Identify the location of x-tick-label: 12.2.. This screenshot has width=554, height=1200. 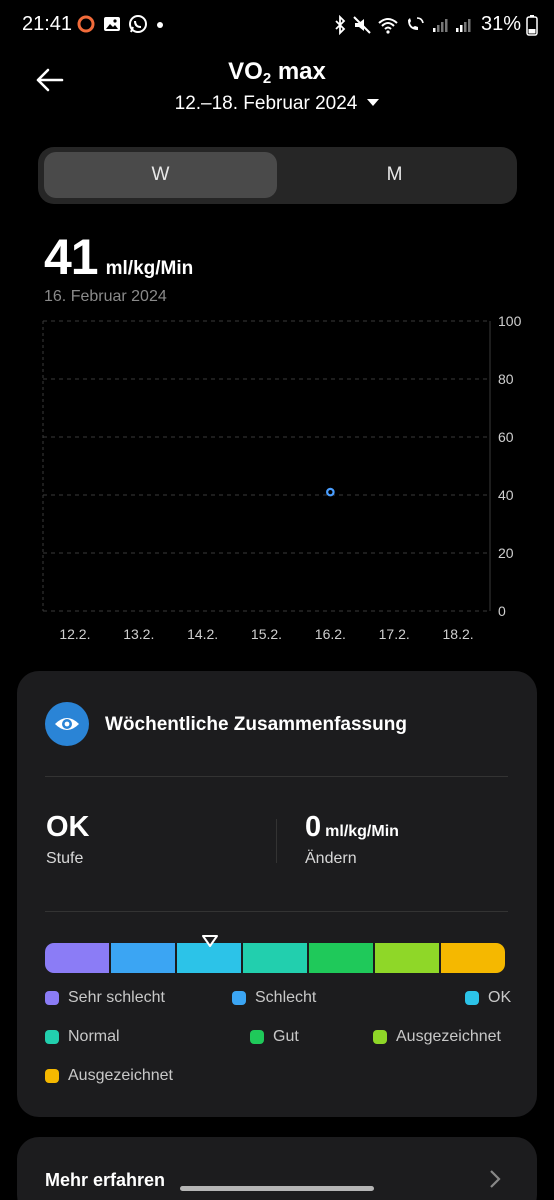
(74, 634).